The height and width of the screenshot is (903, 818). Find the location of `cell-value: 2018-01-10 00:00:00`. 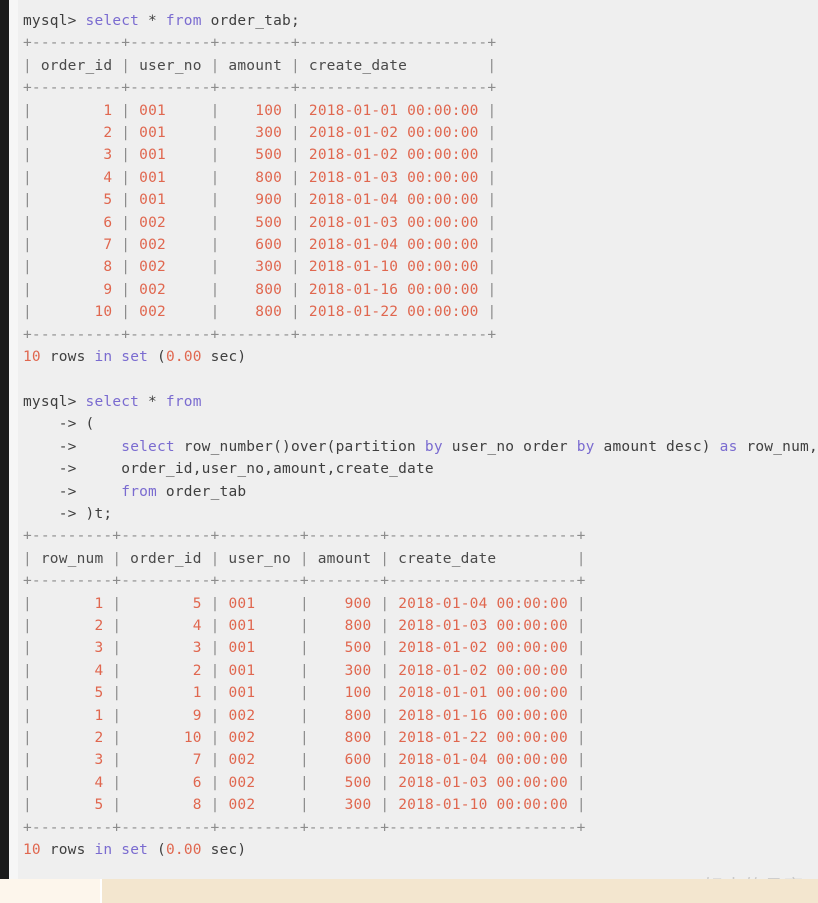

cell-value: 2018-01-10 00:00:00 is located at coordinates (483, 805).